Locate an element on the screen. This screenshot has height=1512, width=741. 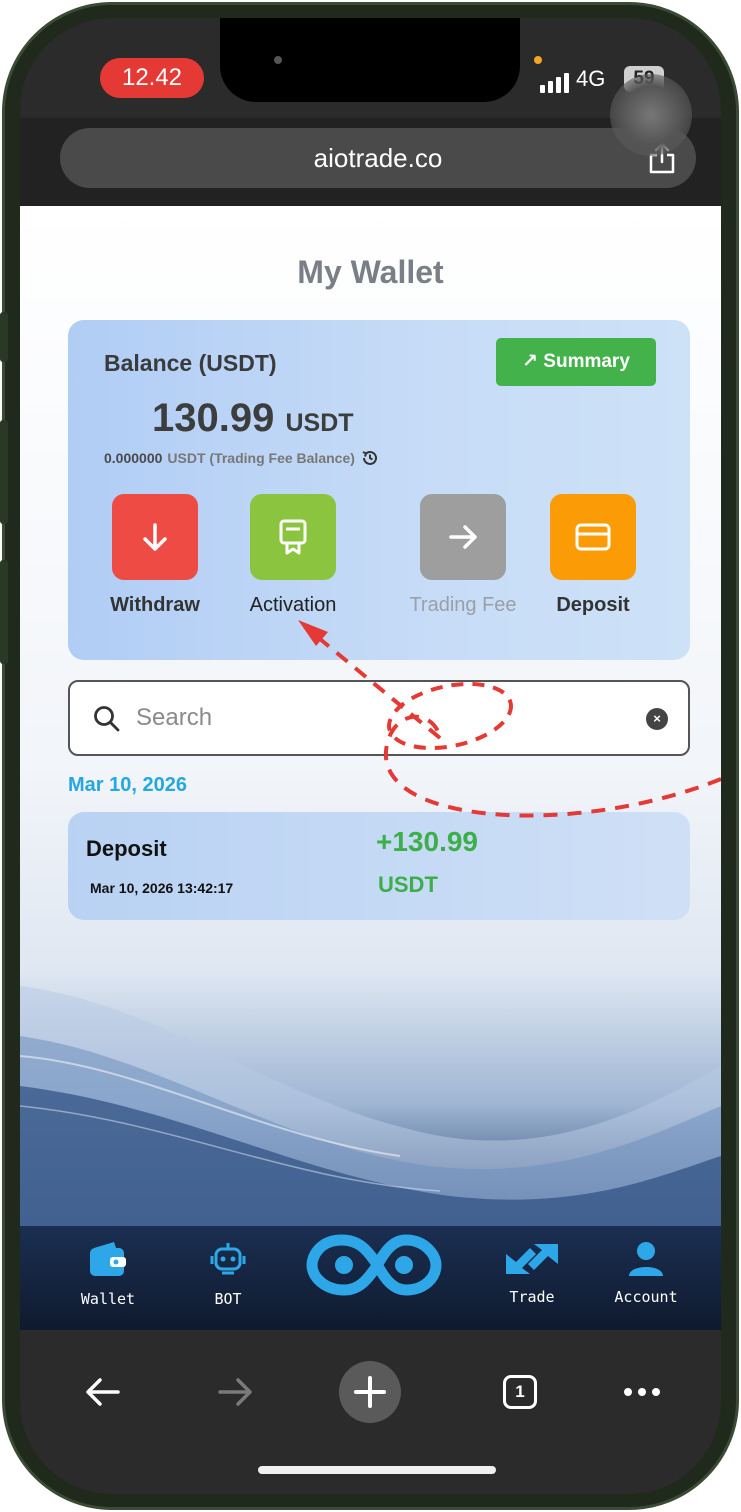
new-tab-button is located at coordinates (370, 1392).